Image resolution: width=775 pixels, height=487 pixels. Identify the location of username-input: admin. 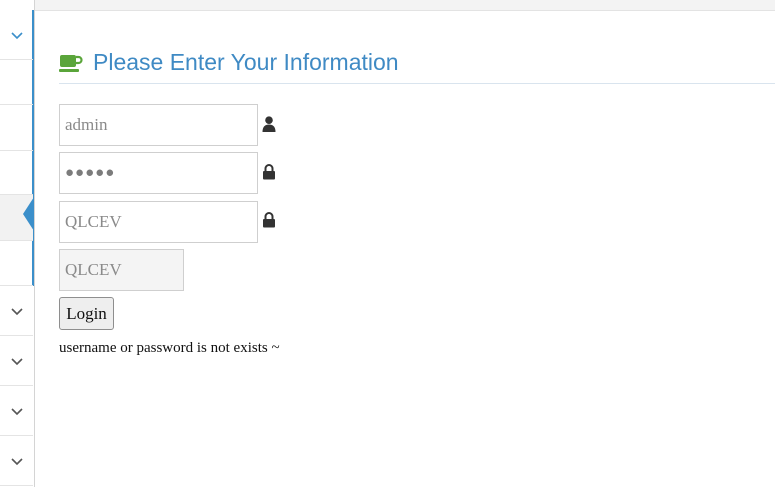
(158, 125).